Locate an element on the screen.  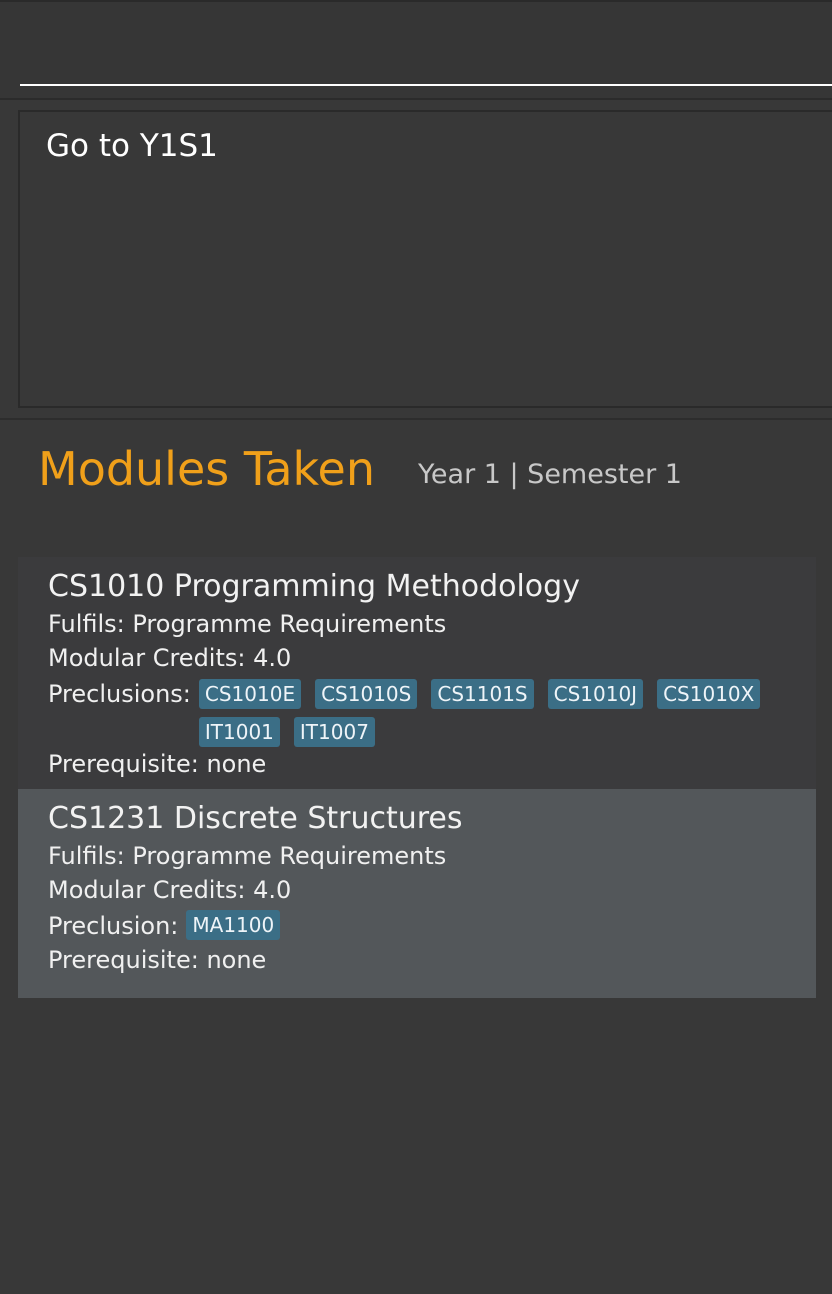
page-title: Modules Taken is located at coordinates (206, 469).